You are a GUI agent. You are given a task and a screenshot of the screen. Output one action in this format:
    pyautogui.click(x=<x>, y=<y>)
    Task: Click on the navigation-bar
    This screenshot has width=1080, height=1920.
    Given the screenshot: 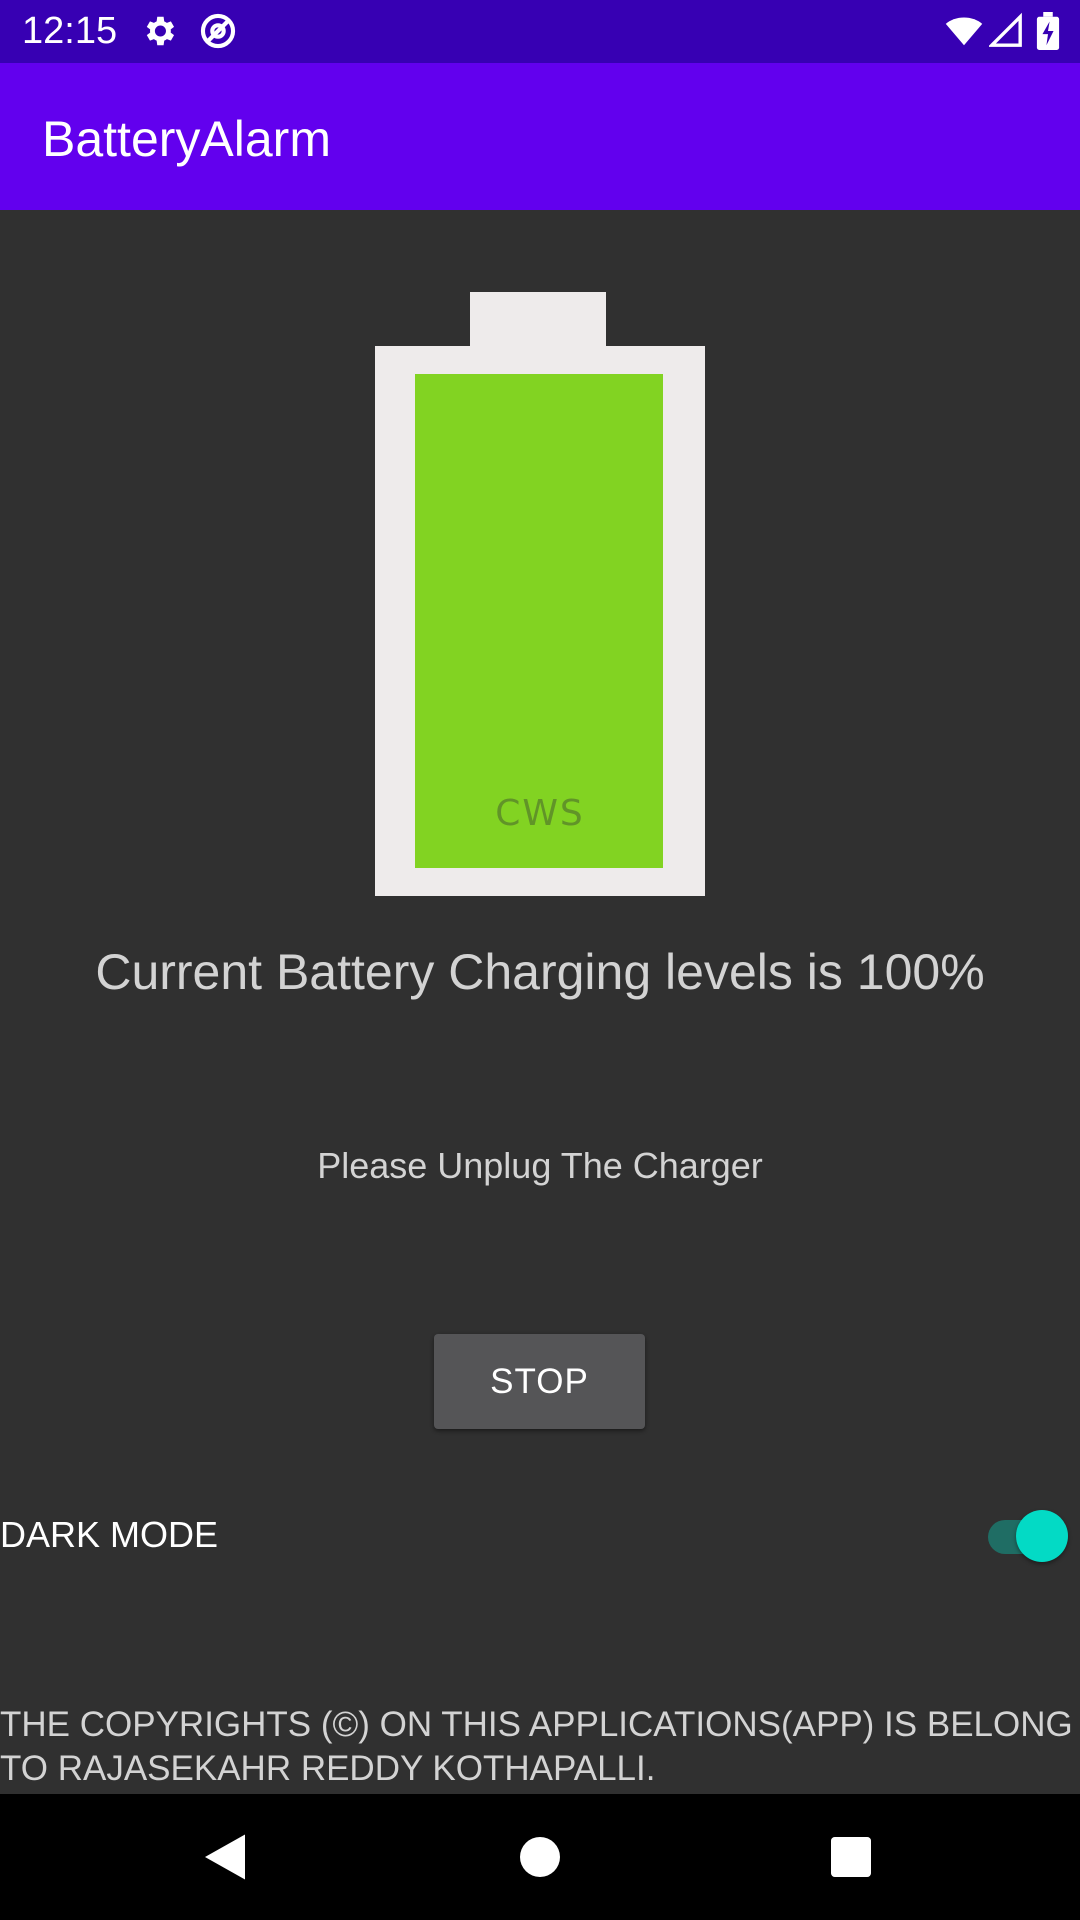 What is the action you would take?
    pyautogui.click(x=540, y=1857)
    